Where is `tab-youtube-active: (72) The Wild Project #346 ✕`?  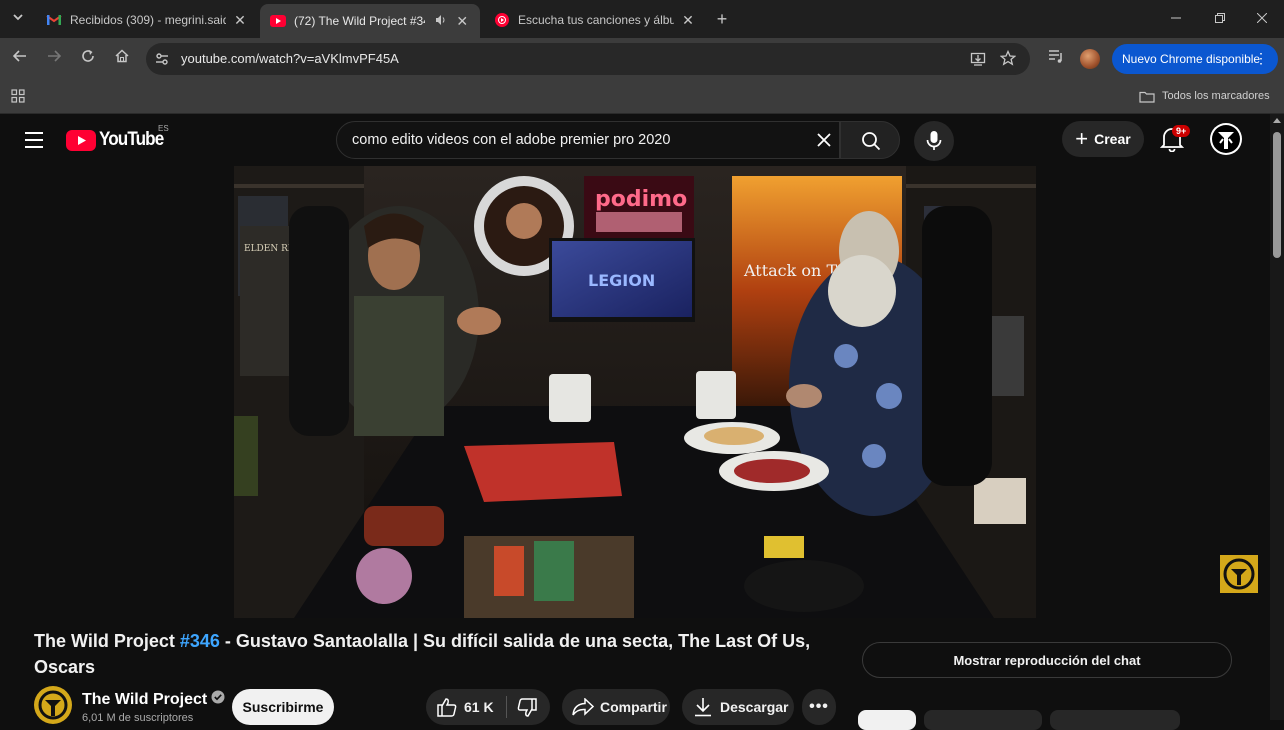 tab-youtube-active: (72) The Wild Project #346 ✕ is located at coordinates (370, 21).